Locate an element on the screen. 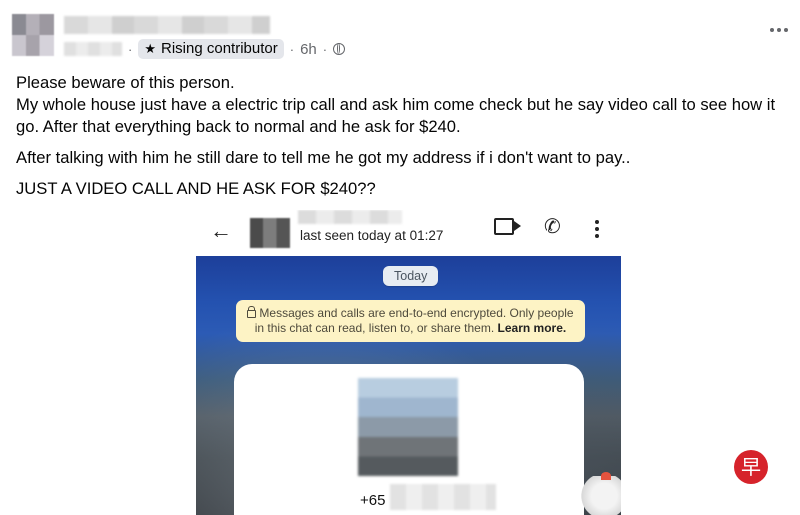 The height and width of the screenshot is (515, 800). contact-avatar-redacted is located at coordinates (270, 233).